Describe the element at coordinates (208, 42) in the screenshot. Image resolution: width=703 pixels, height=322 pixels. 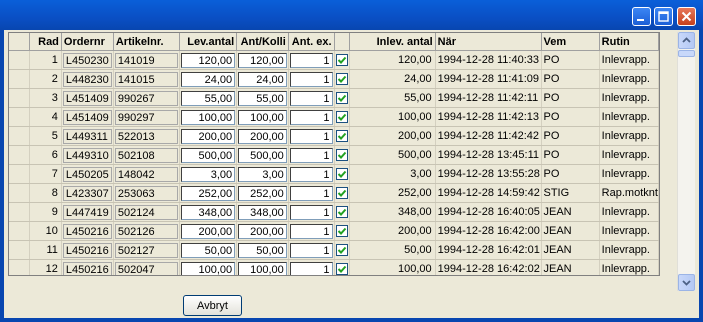
I see `header-lev-antal: Lev.antal` at that location.